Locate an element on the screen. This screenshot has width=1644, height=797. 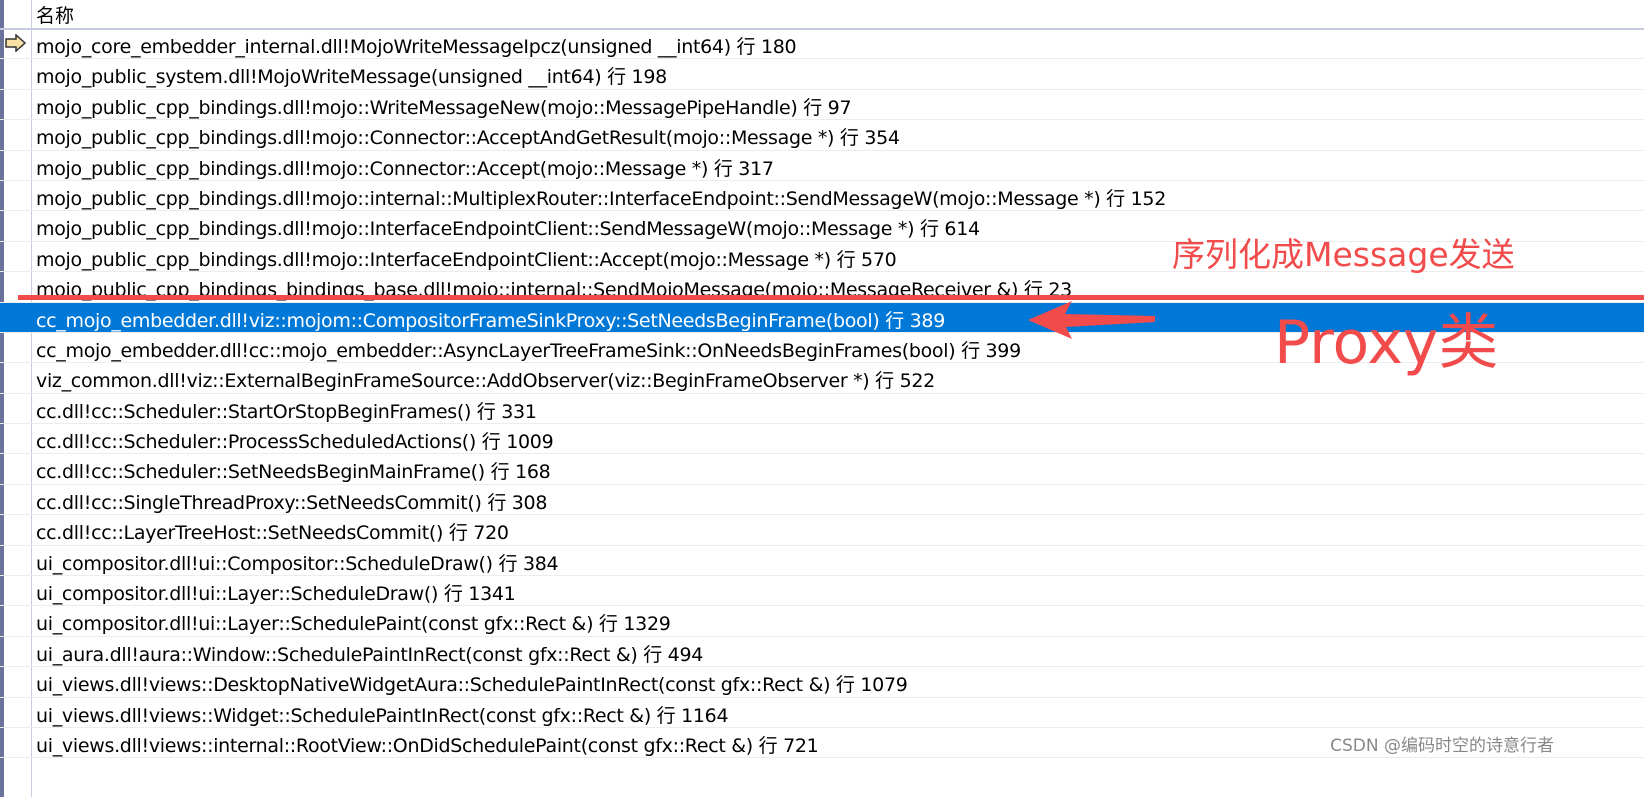
annotation-arrow-icon is located at coordinates (1091, 320).